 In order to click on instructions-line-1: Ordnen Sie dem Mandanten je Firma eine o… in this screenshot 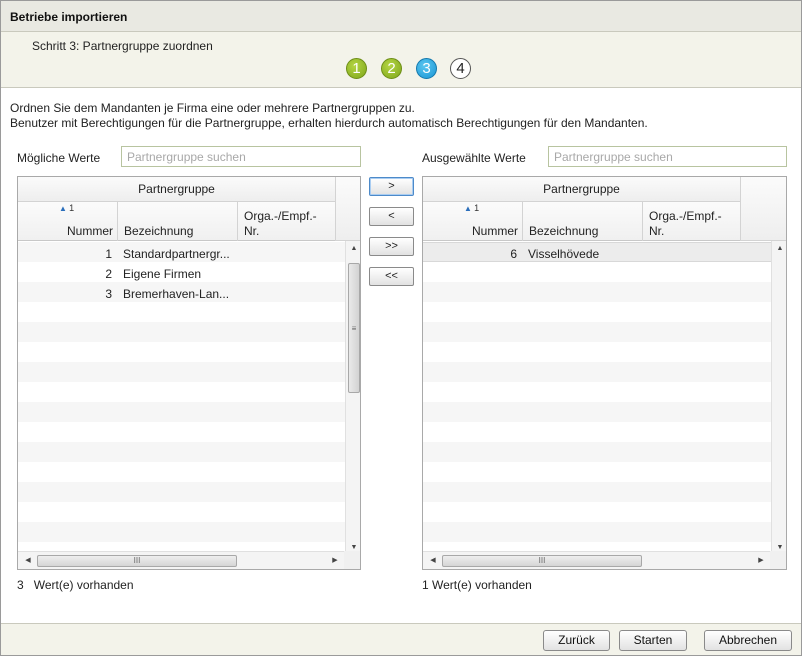, I will do `click(212, 108)`.